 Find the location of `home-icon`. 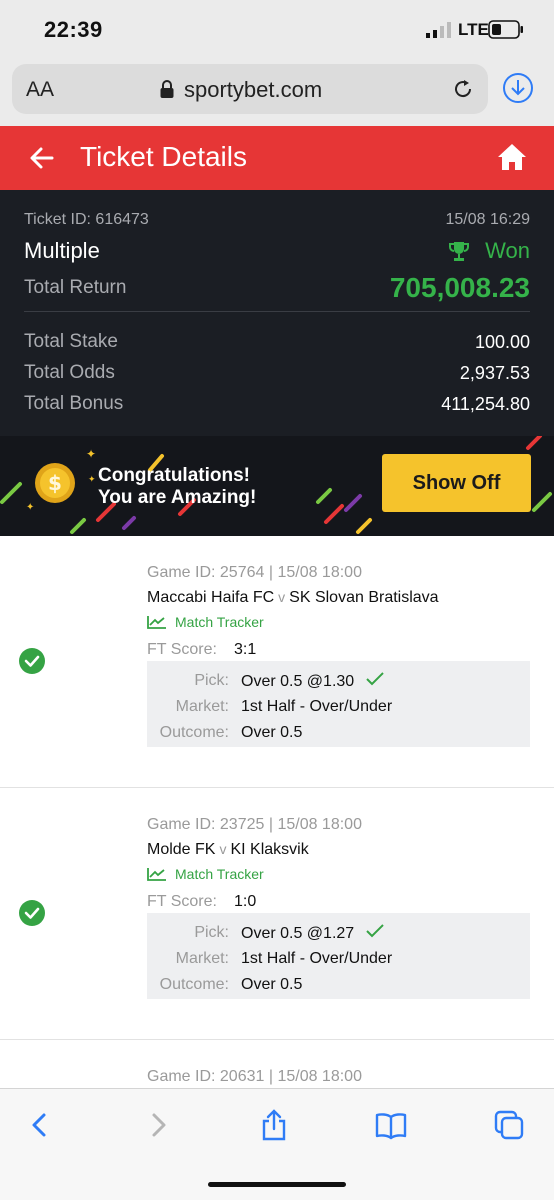

home-icon is located at coordinates (512, 157).